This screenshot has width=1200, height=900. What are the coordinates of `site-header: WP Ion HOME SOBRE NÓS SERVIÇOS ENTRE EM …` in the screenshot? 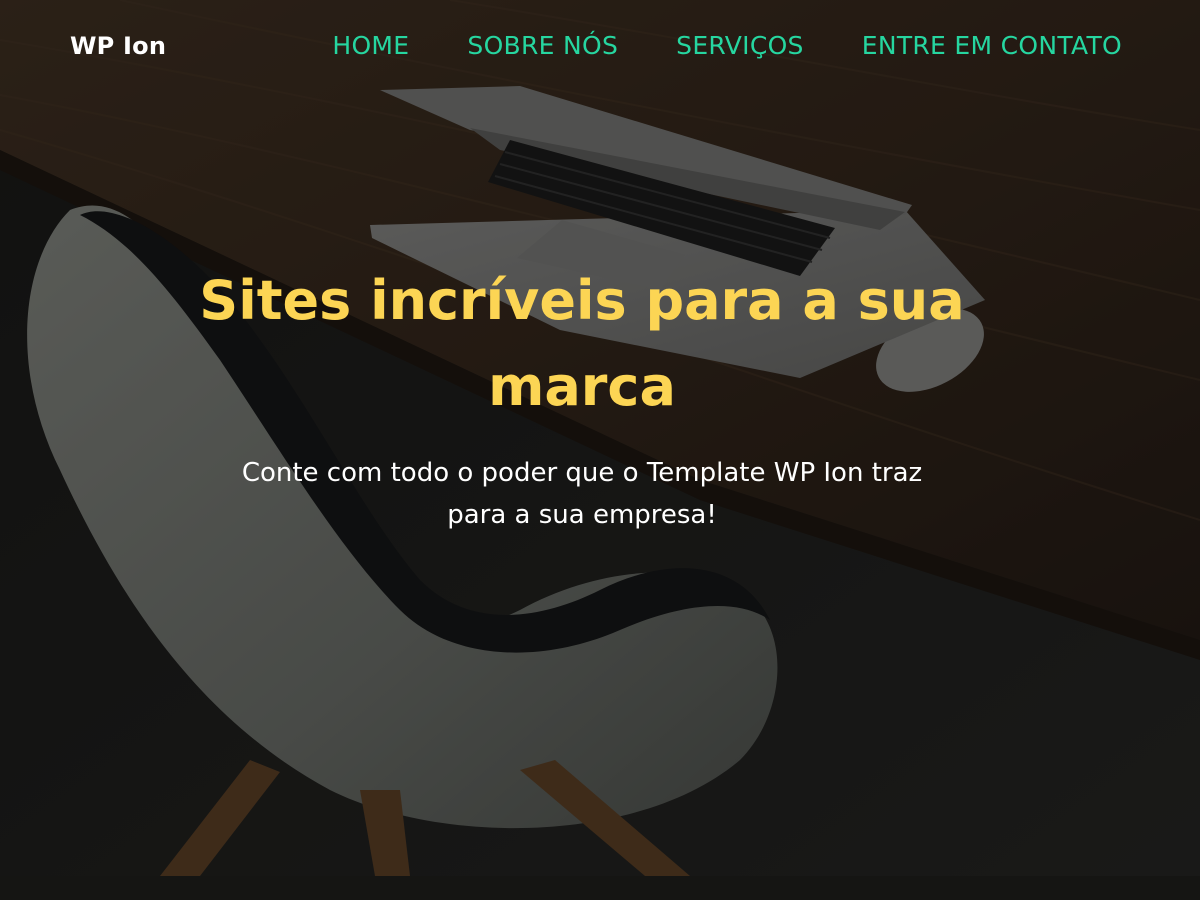 It's located at (600, 48).